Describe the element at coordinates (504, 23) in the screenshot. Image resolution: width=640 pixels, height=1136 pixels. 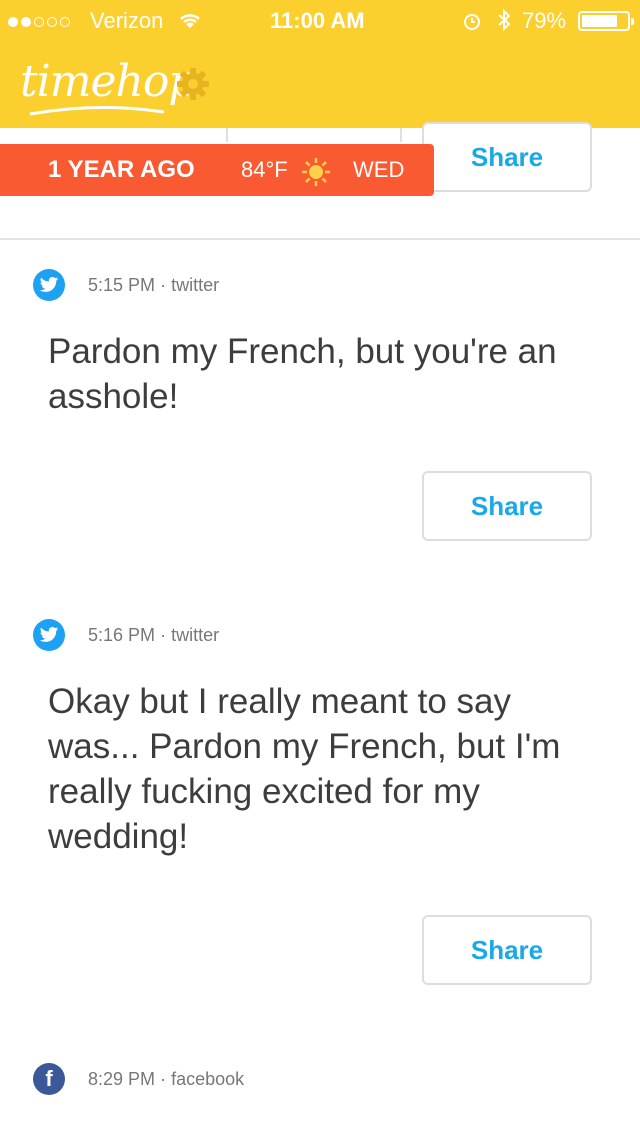
I see `bluetooth-icon` at that location.